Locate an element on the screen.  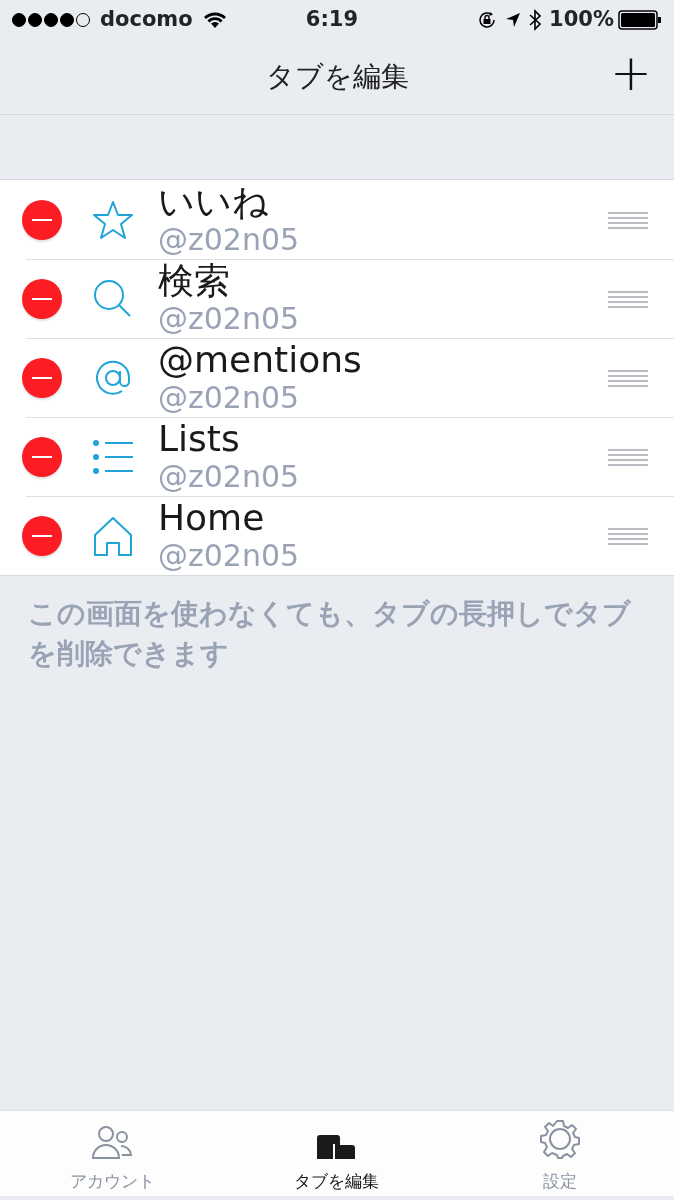
rotation-lock-icon is located at coordinates (487, 20).